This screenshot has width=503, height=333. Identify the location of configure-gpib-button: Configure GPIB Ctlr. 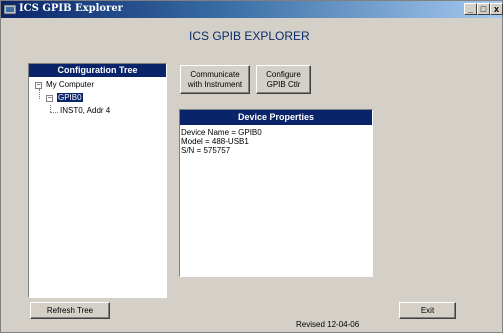
(283, 79).